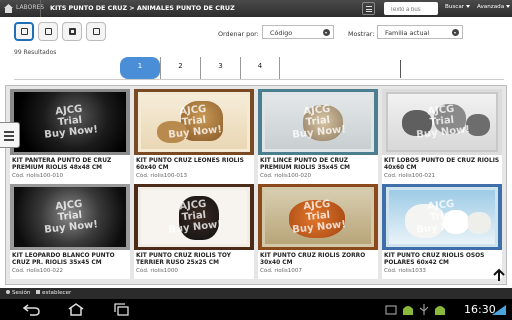  I want to click on checkbox-icon, so click(38, 292).